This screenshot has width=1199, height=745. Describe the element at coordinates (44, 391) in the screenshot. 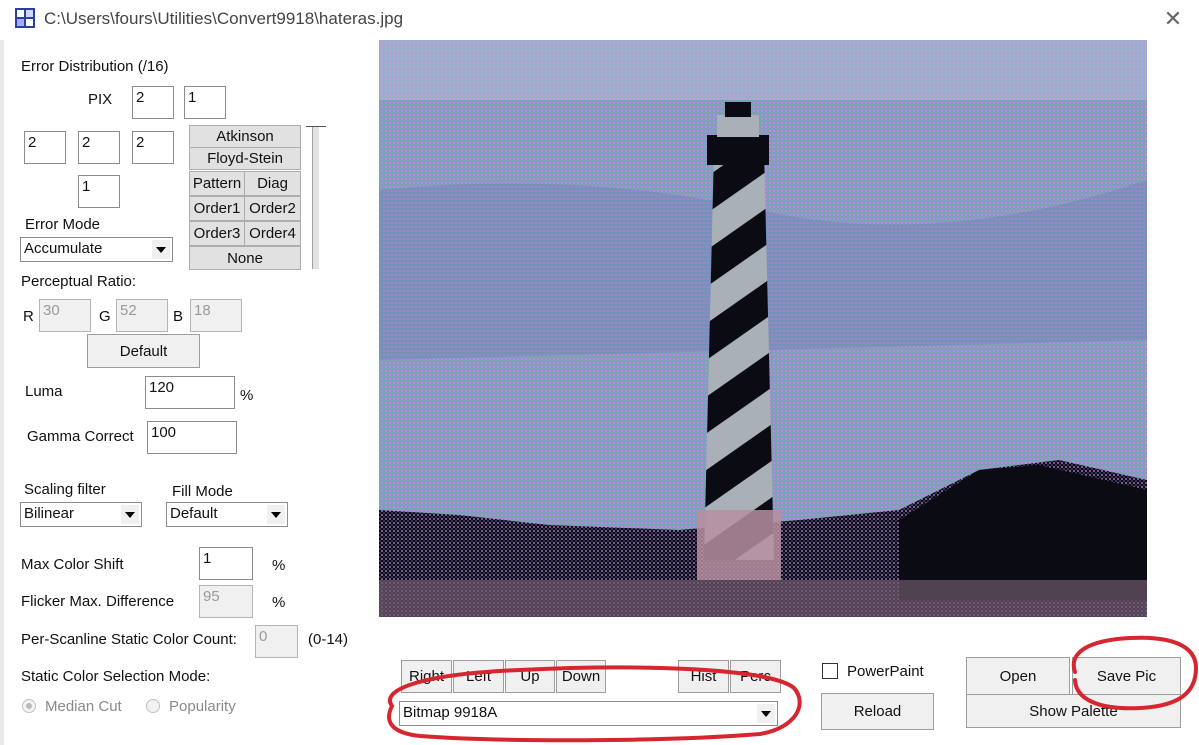

I see `luma-label: Luma` at that location.